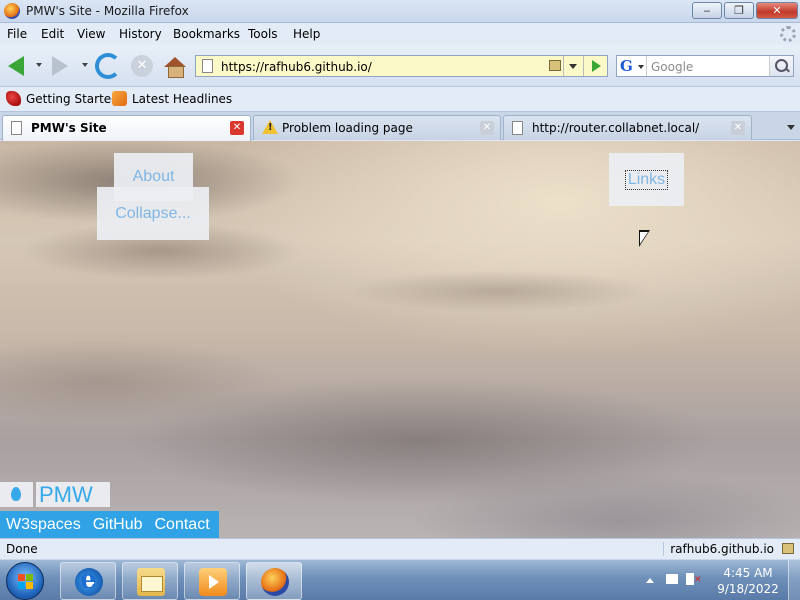 This screenshot has width=800, height=600. Describe the element at coordinates (85, 65) in the screenshot. I see `forward-history-dropdown-icon` at that location.